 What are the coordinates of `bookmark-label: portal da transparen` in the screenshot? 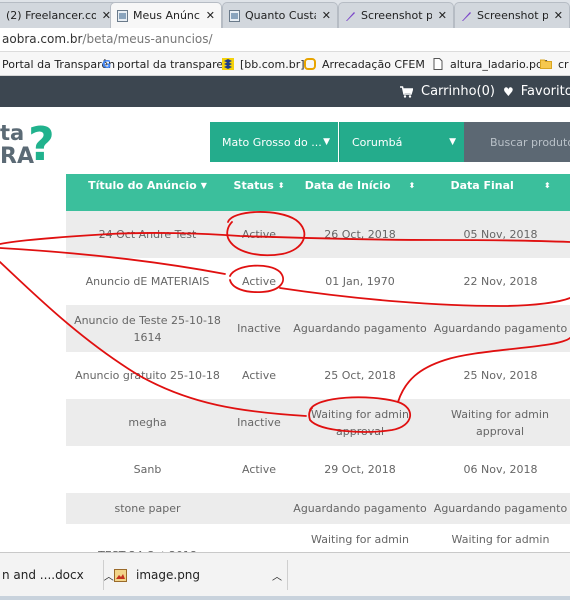 It's located at (174, 64).